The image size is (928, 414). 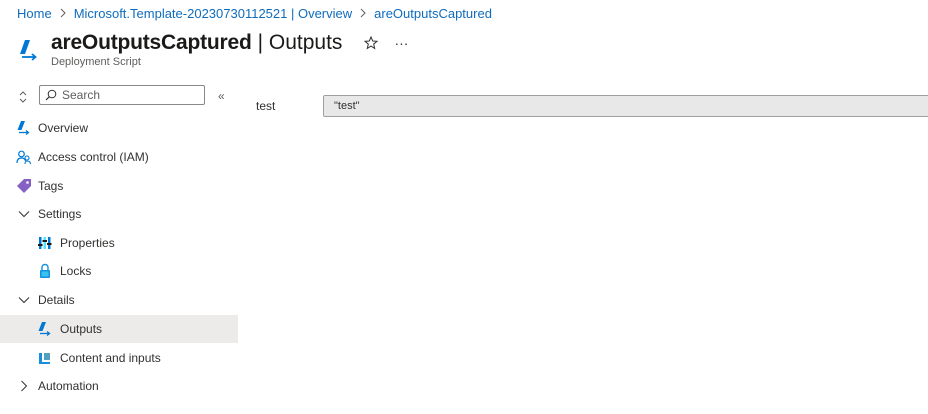 What do you see at coordinates (224, 96) in the screenshot?
I see `collapse-sidebar-button: «` at bounding box center [224, 96].